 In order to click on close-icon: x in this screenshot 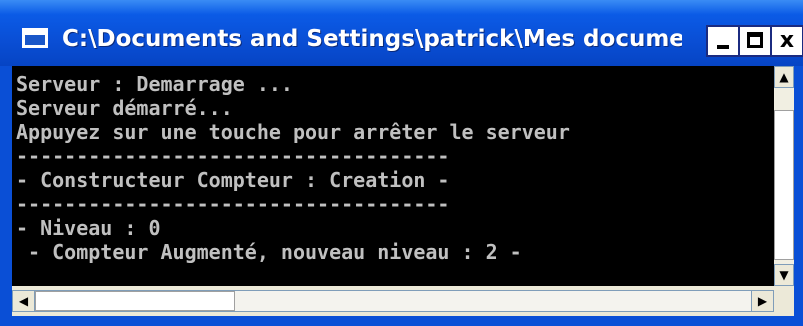, I will do `click(787, 40)`.